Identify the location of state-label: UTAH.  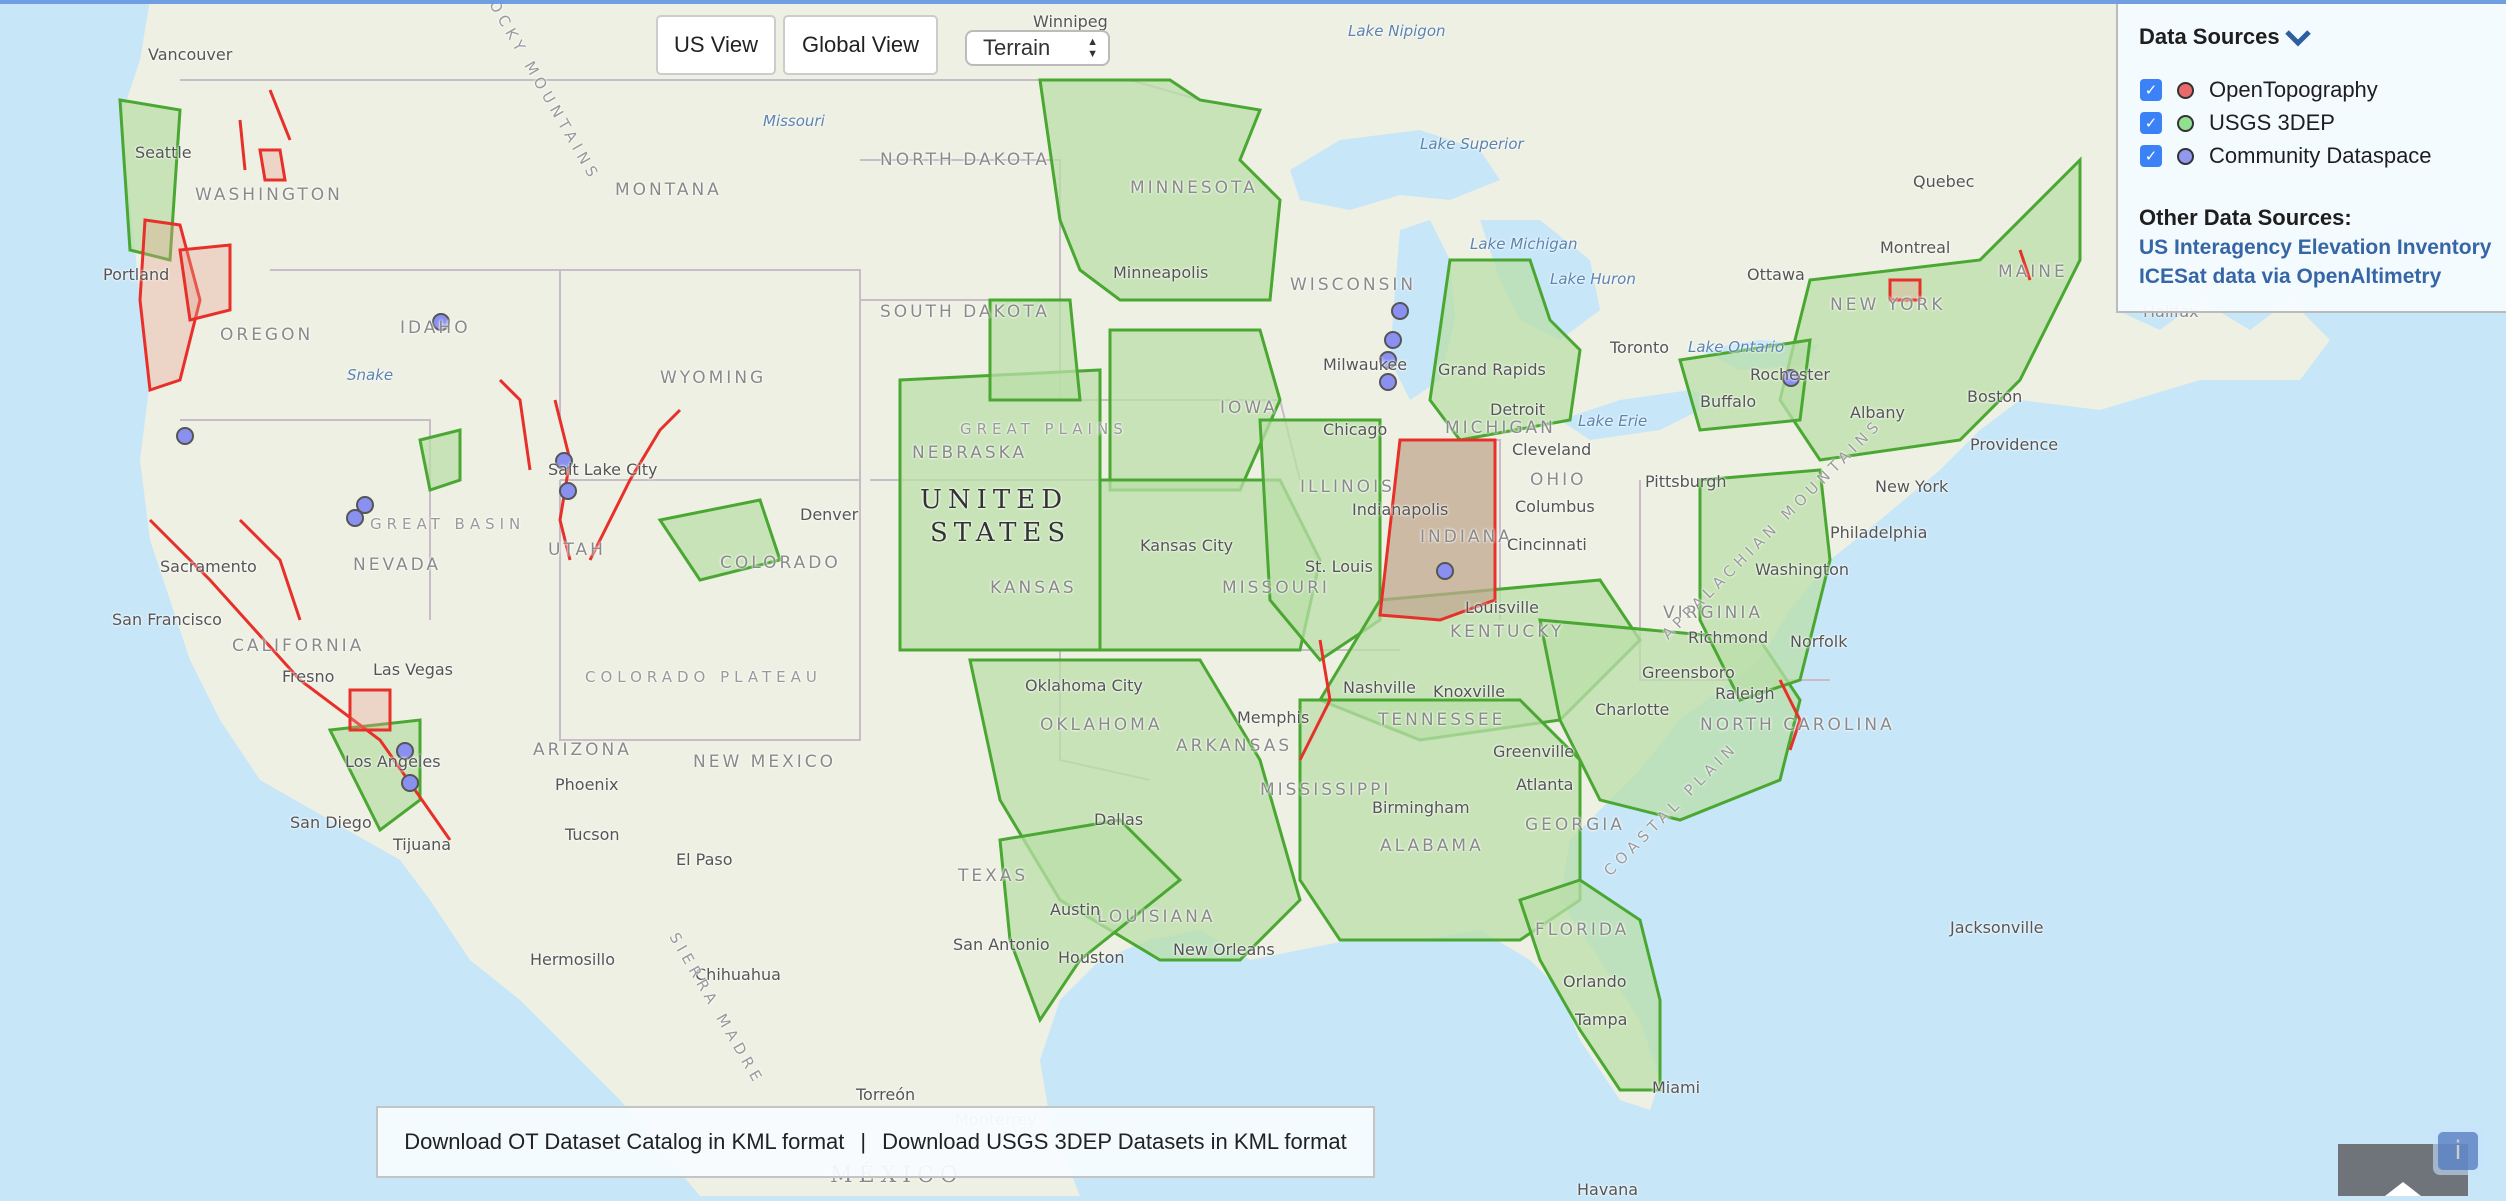
(577, 550).